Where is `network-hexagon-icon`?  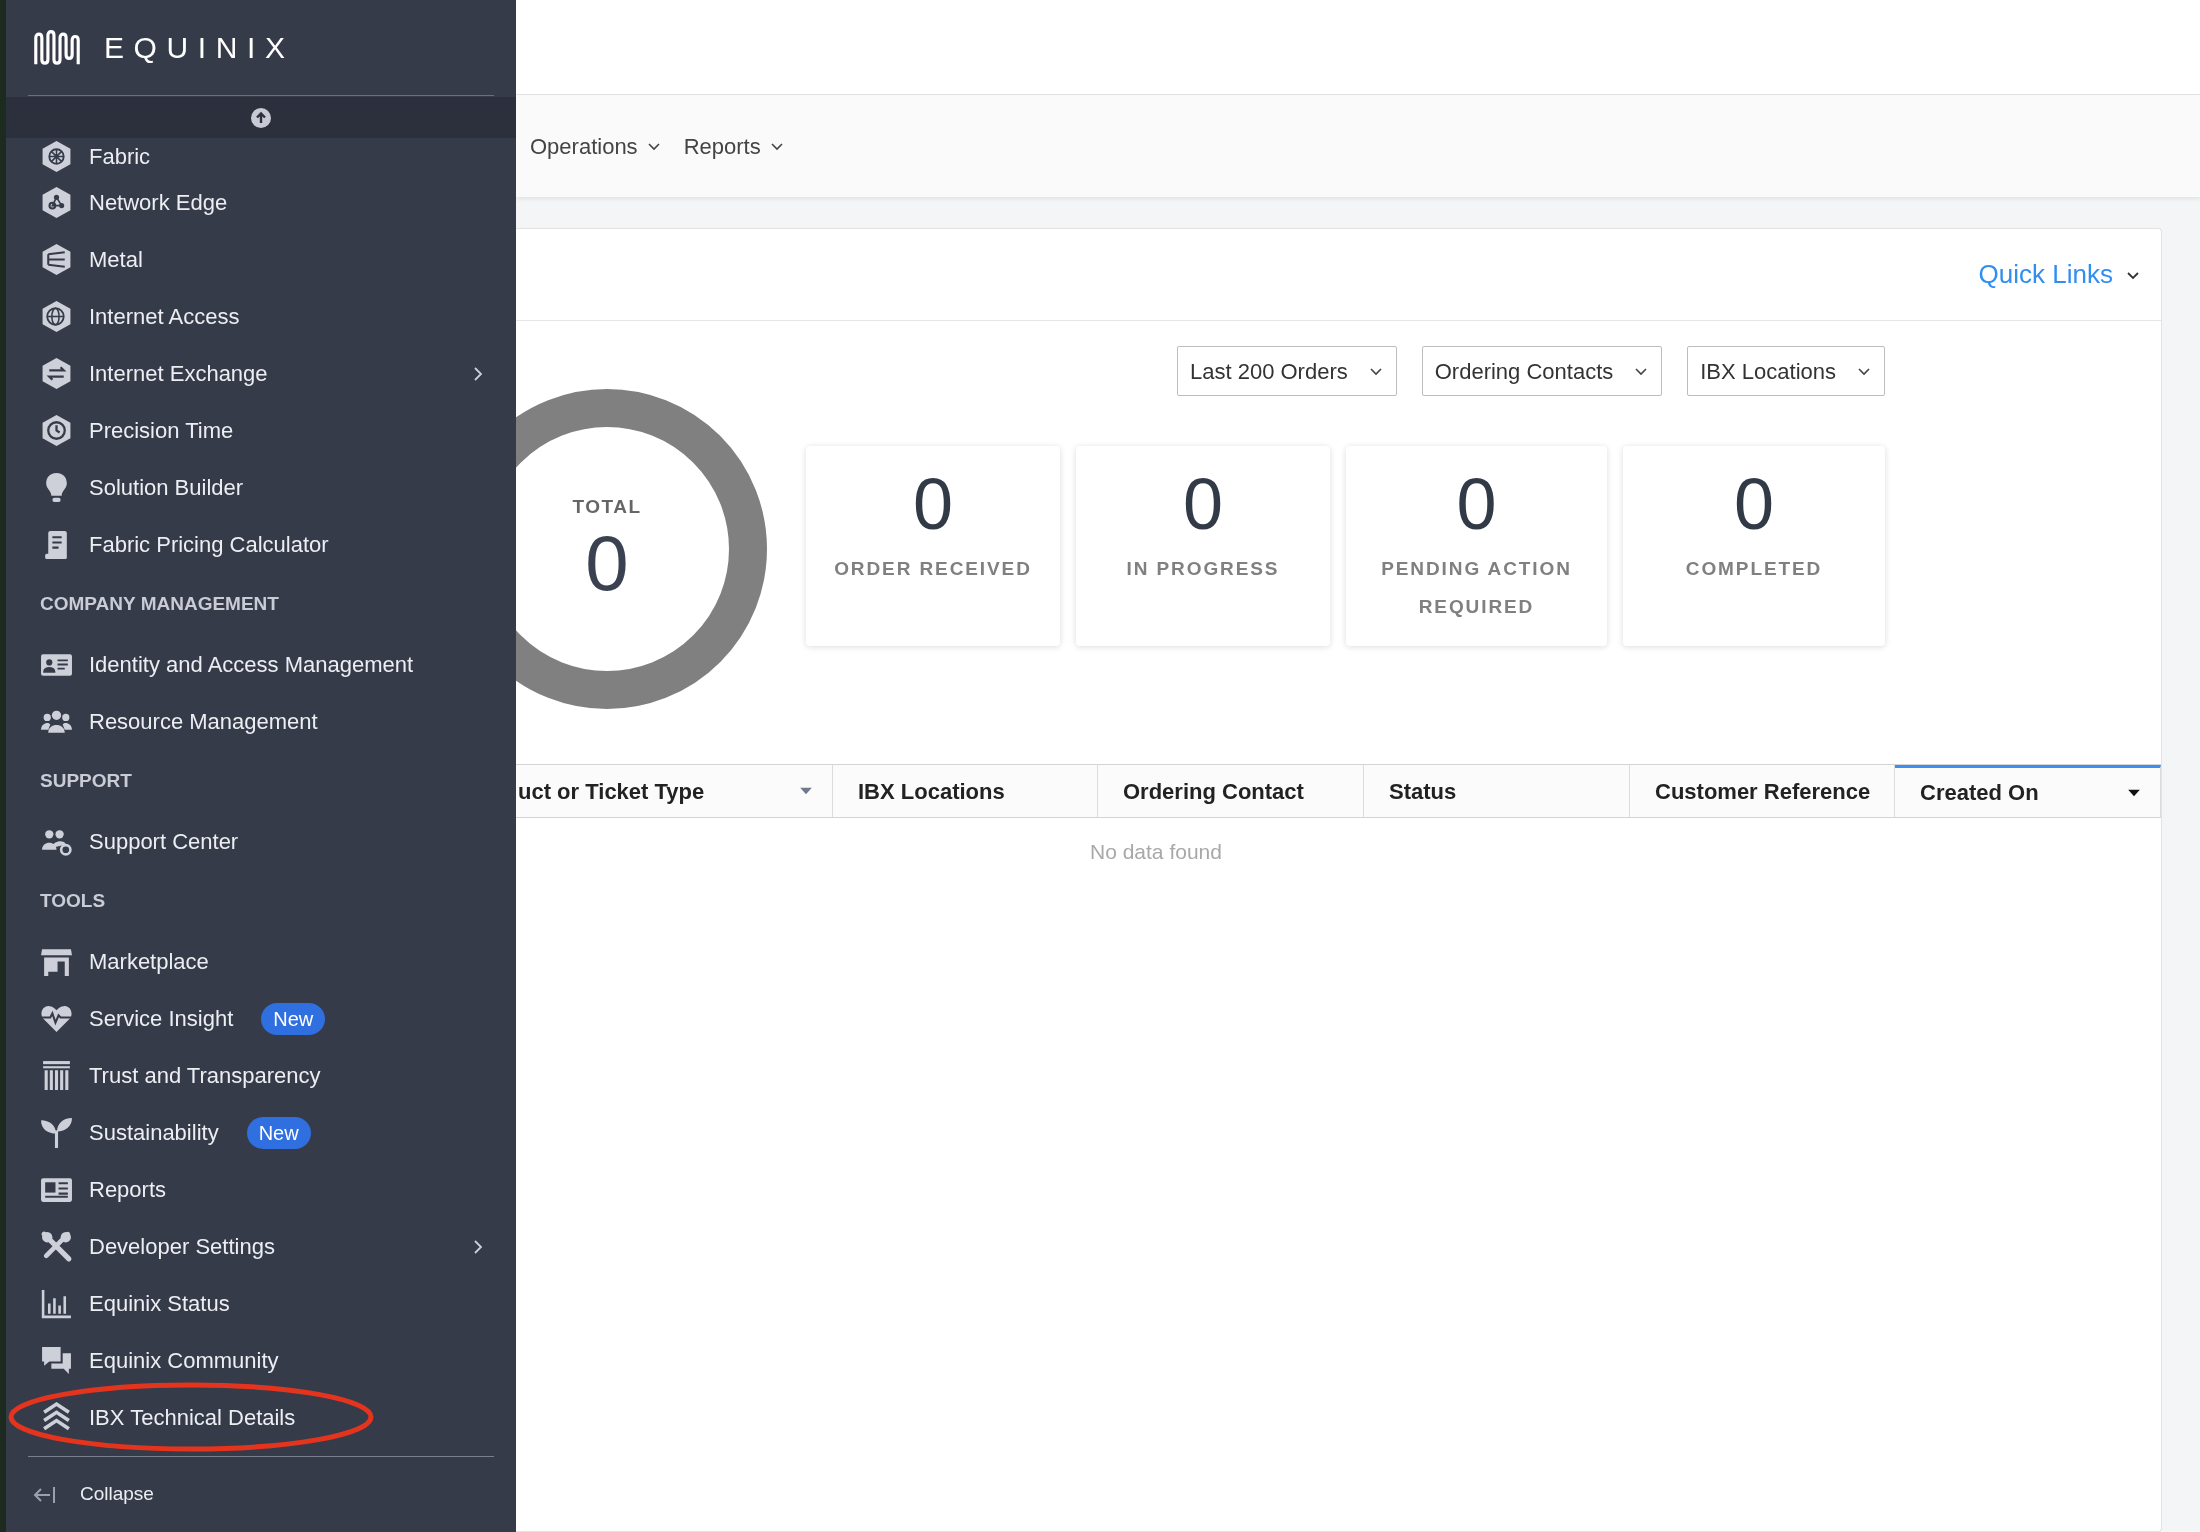
network-hexagon-icon is located at coordinates (56, 156).